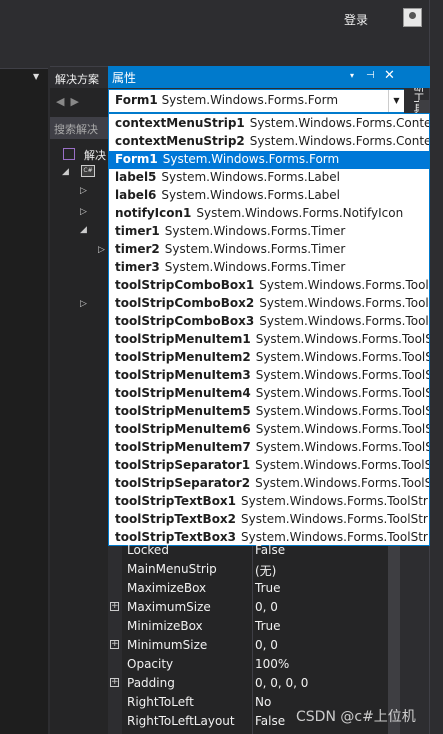  I want to click on object-name: contextMenuStrip1, so click(180, 123).